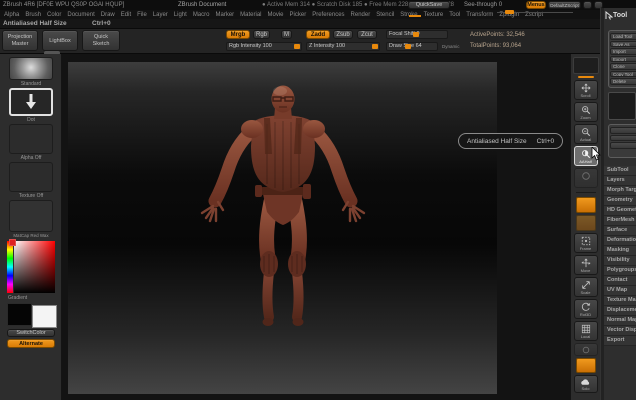 This screenshot has height=400, width=636. What do you see at coordinates (454, 15) in the screenshot?
I see `menu-tool: Tool` at bounding box center [454, 15].